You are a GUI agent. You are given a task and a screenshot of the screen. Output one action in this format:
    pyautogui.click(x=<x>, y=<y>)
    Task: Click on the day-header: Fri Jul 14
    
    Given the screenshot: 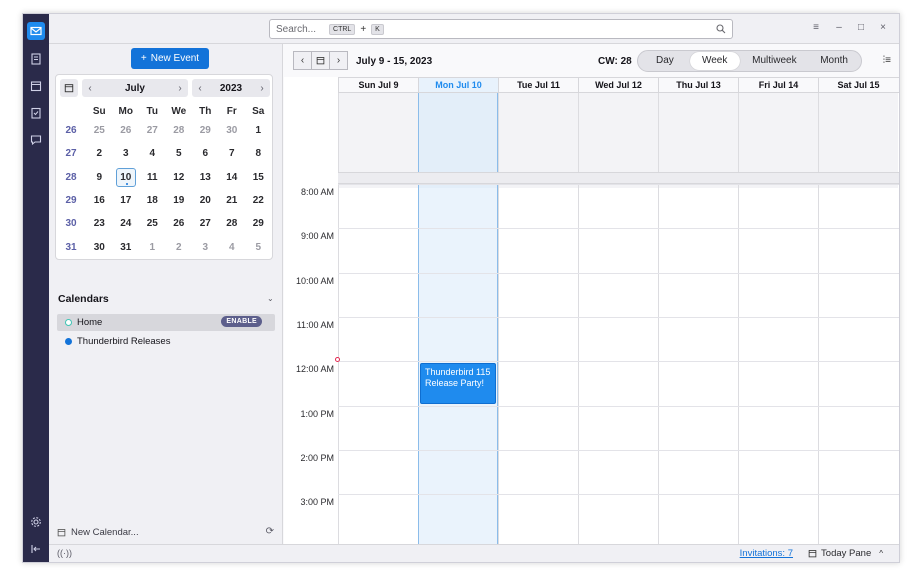 What is the action you would take?
    pyautogui.click(x=778, y=85)
    